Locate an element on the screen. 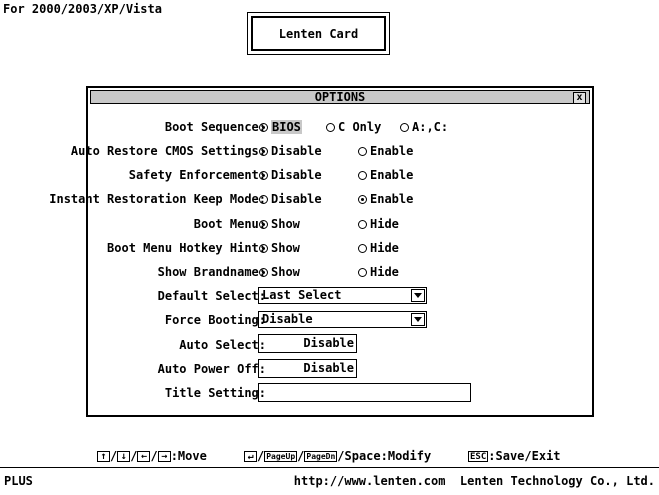 The width and height of the screenshot is (659, 495). esc-key: ESC is located at coordinates (478, 456).